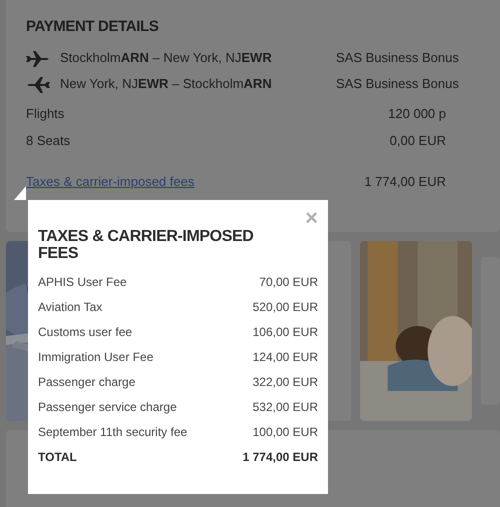  Describe the element at coordinates (285, 357) in the screenshot. I see `fee-amount: 124,00 EUR` at that location.